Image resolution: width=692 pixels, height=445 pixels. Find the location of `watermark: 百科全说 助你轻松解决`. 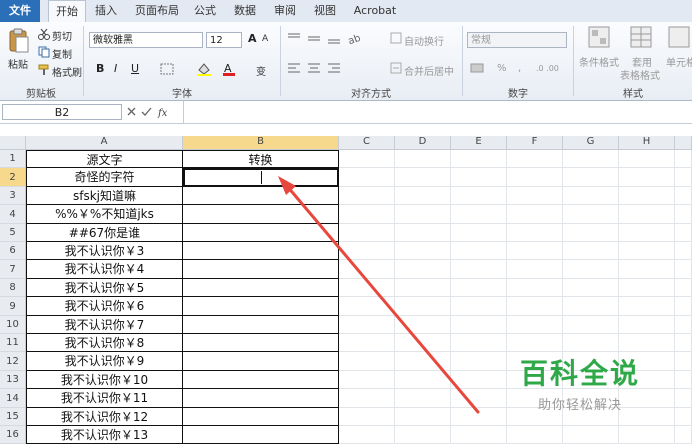

watermark: 百科全说 助你轻松解决 is located at coordinates (580, 382).